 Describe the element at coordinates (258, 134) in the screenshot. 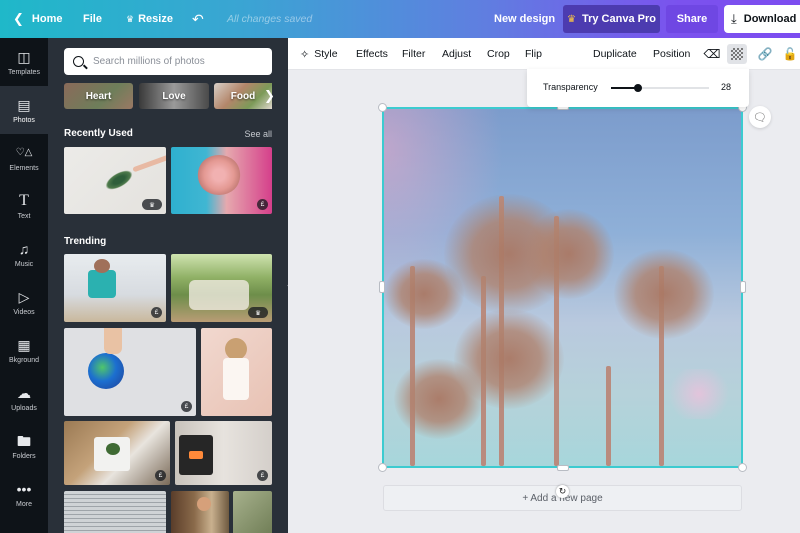

I see `see-all-link: See all` at that location.